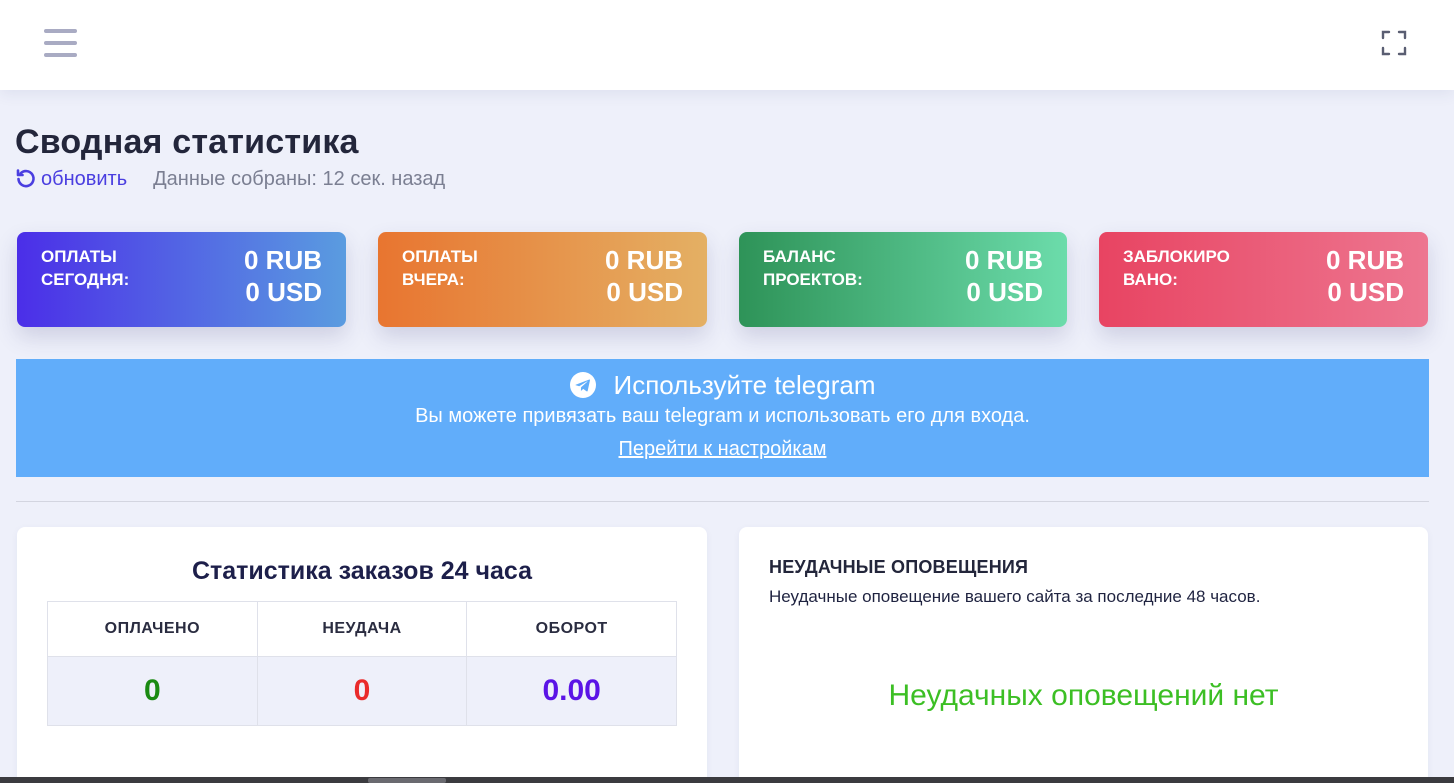  I want to click on table-row: 0 0 0.00, so click(362, 691).